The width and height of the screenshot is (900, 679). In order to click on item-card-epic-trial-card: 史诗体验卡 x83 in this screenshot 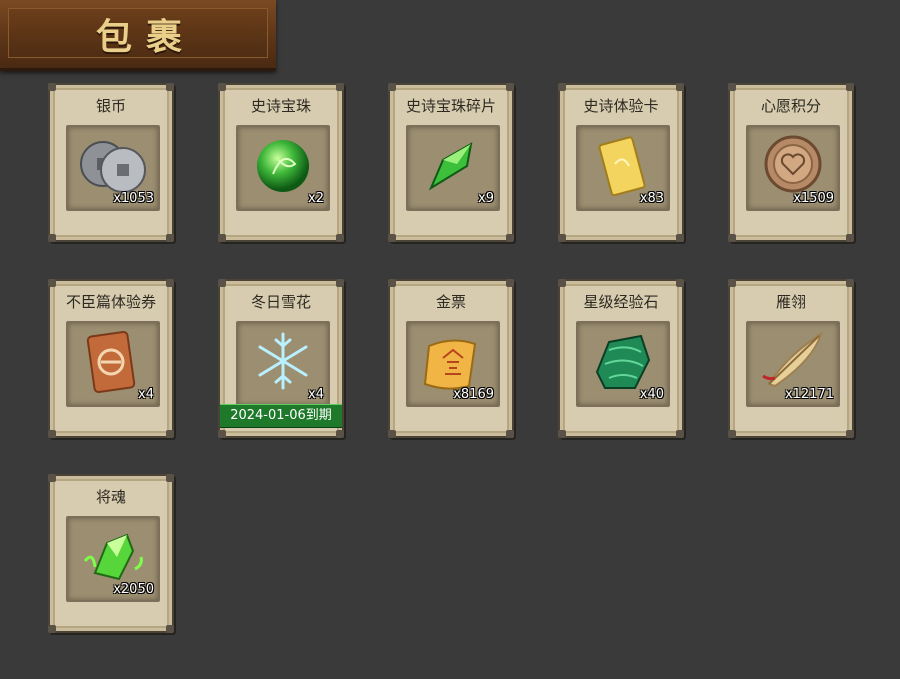, I will do `click(621, 162)`.